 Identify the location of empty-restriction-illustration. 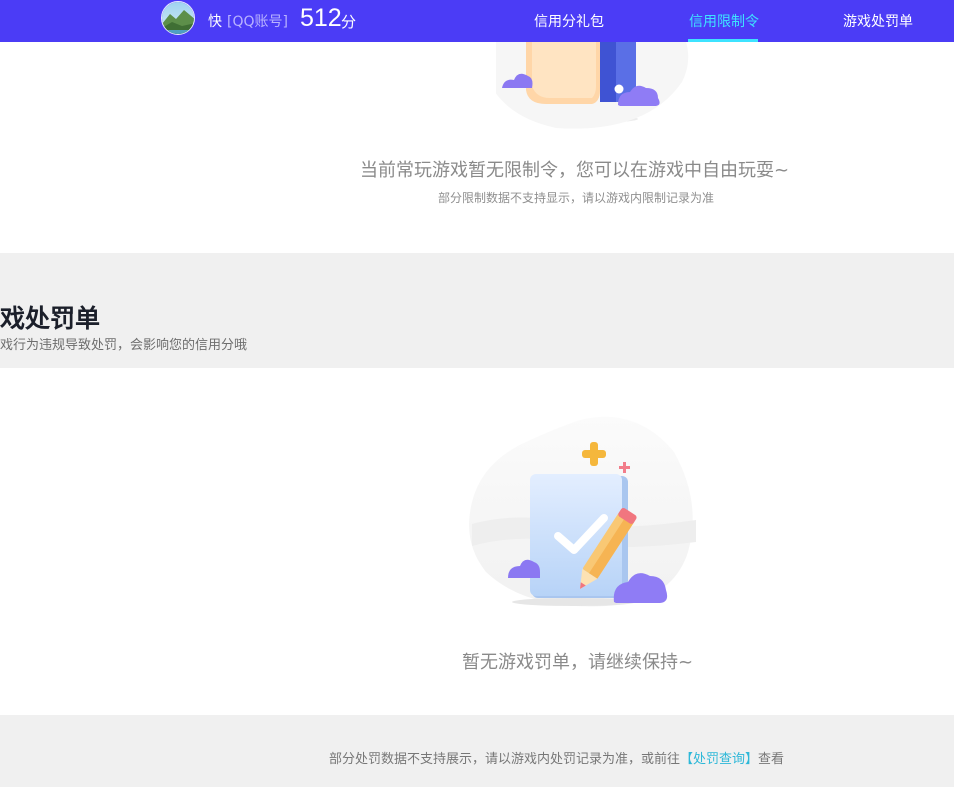
(592, 85).